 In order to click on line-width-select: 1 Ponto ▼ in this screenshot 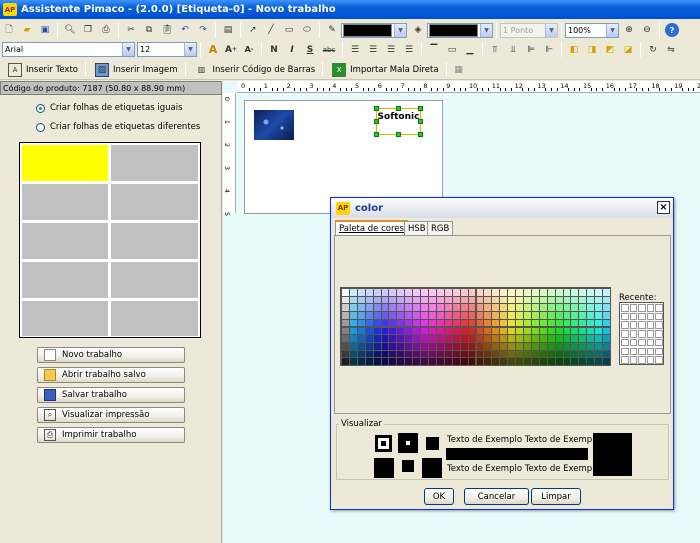, I will do `click(529, 30)`.